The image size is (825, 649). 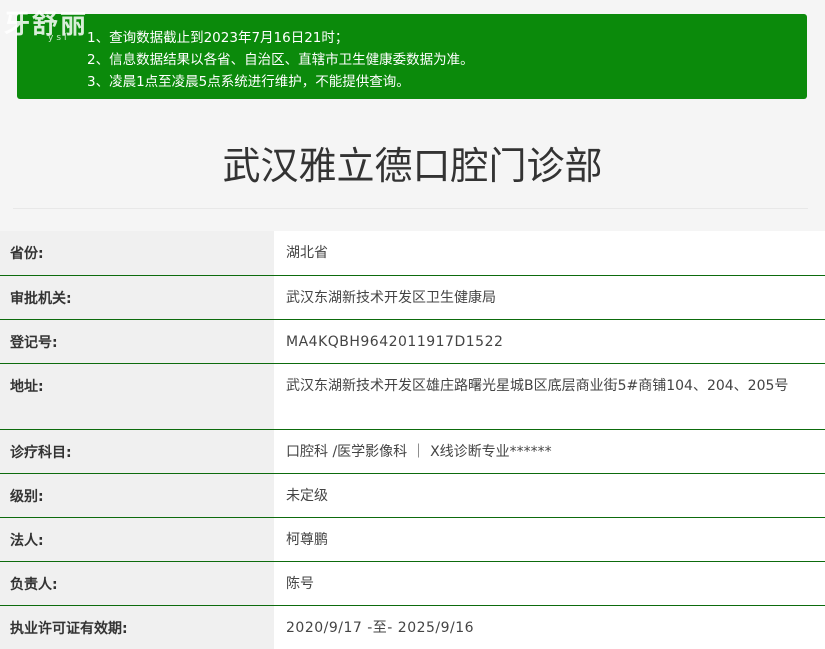 I want to click on notice-line: 1、查询数据截止到2023年7月16日21时；, so click(x=218, y=38).